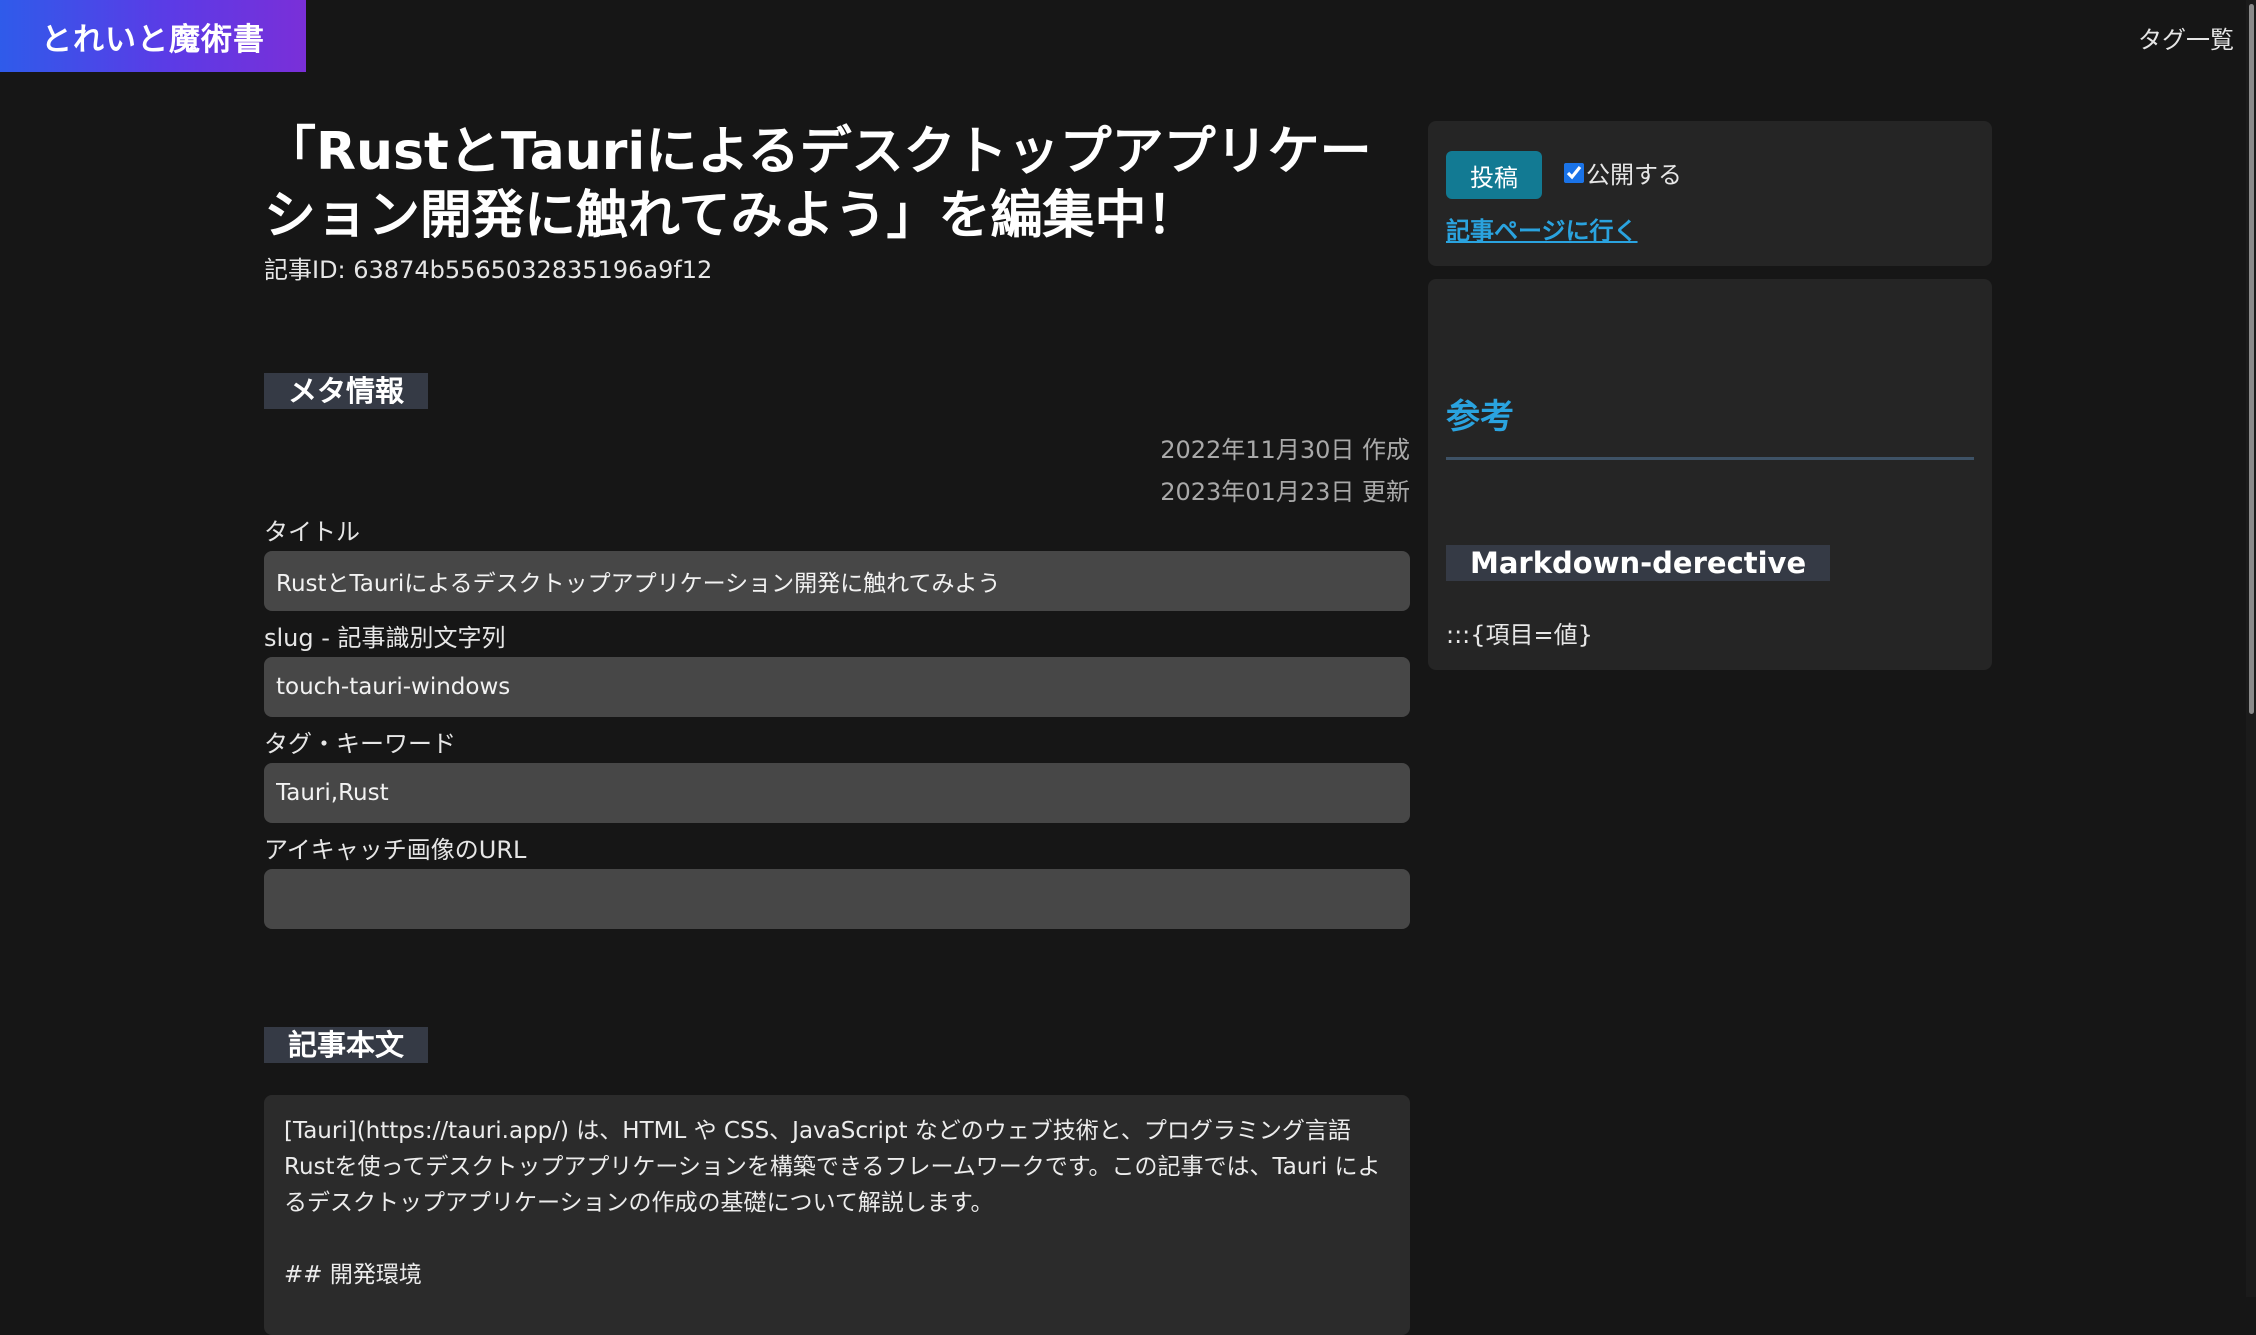  Describe the element at coordinates (1574, 172) in the screenshot. I see `publish-checkbox` at that location.